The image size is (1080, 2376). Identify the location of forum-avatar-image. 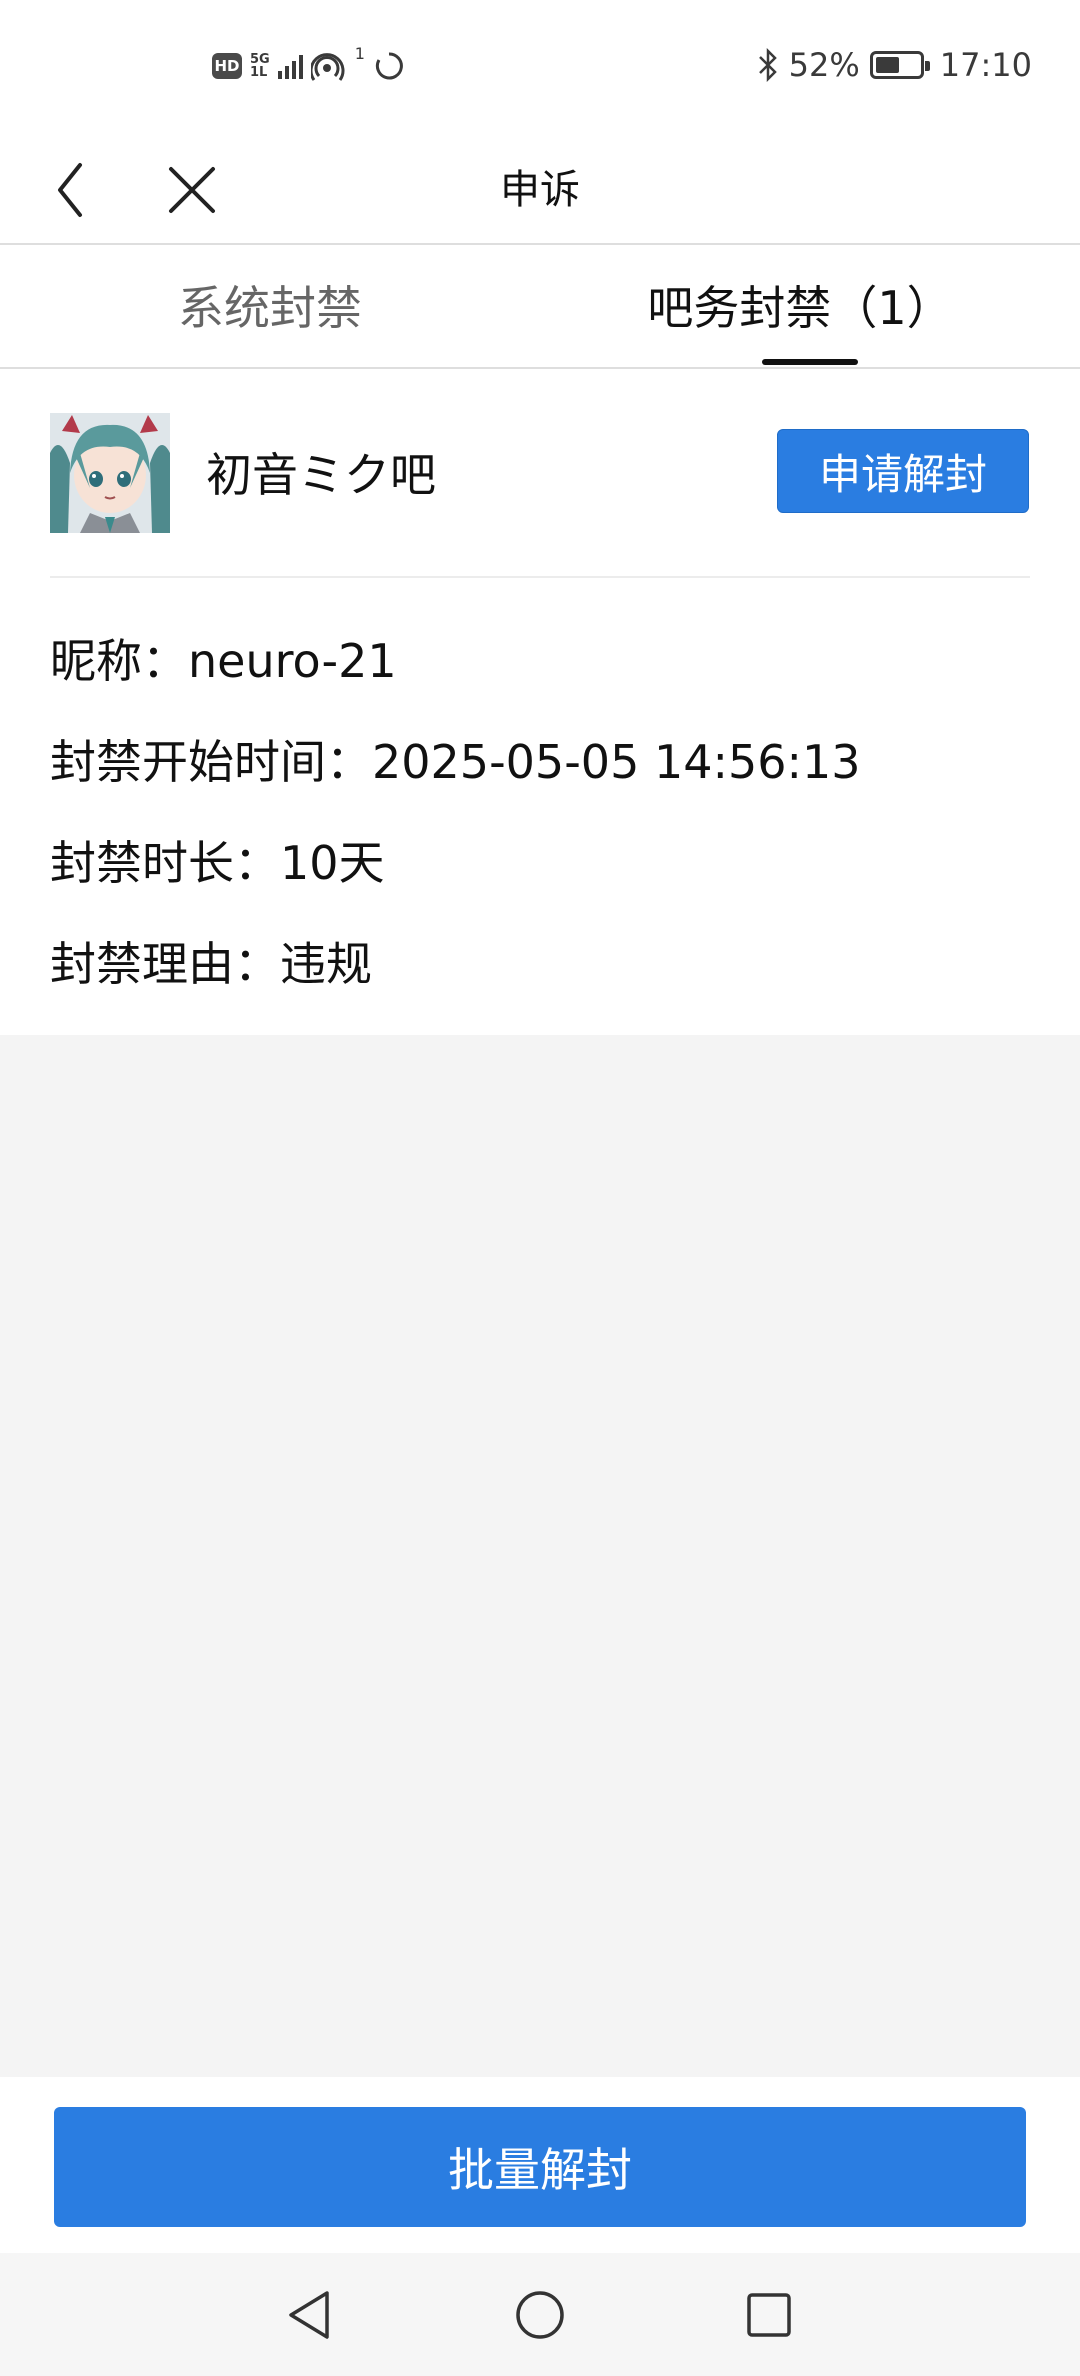
(110, 473).